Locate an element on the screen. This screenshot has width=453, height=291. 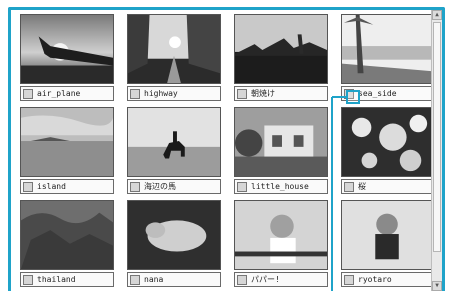
item-label: ryotaro is located at coordinates (375, 279).